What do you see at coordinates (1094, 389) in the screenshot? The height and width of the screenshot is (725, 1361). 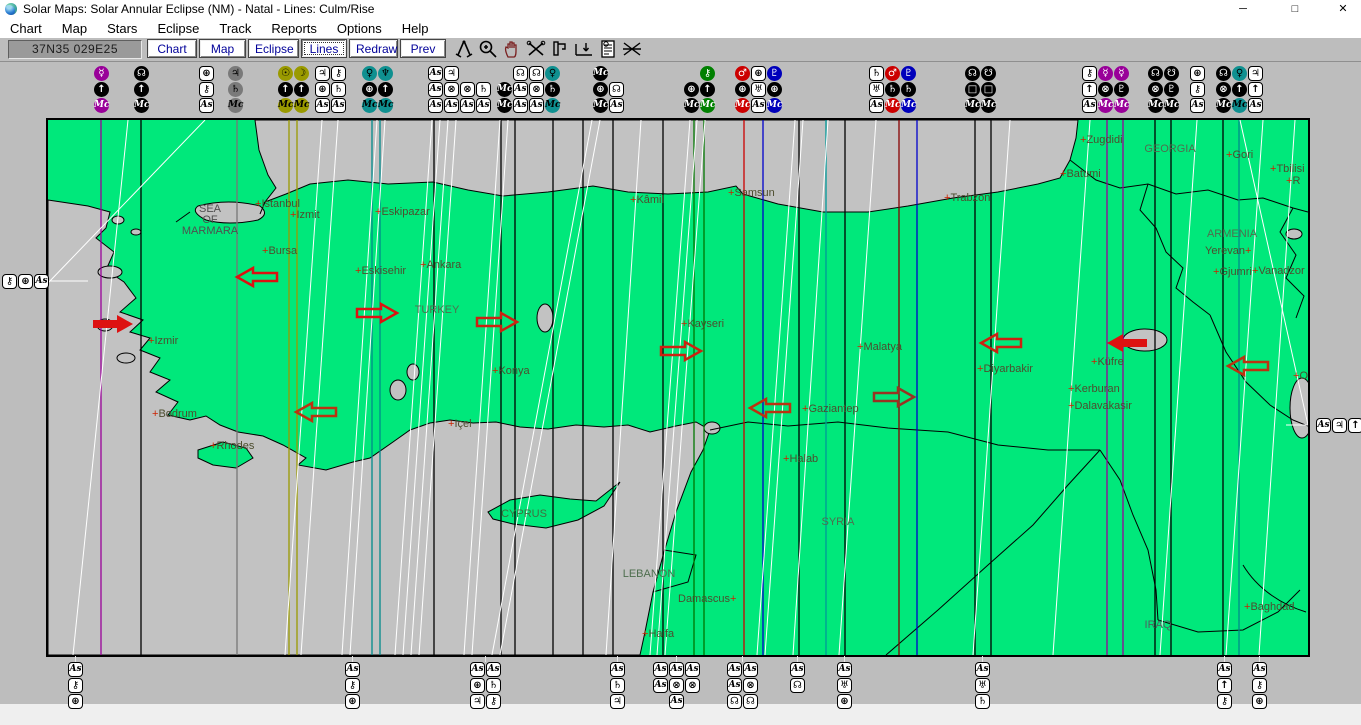 I see `city-label-kerburan: +Kerburan` at bounding box center [1094, 389].